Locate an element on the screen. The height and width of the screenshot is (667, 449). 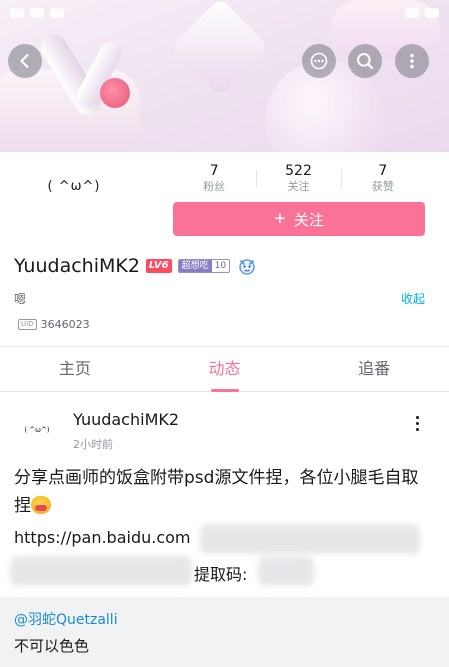
fan-medal: 超想吃 10 is located at coordinates (204, 266).